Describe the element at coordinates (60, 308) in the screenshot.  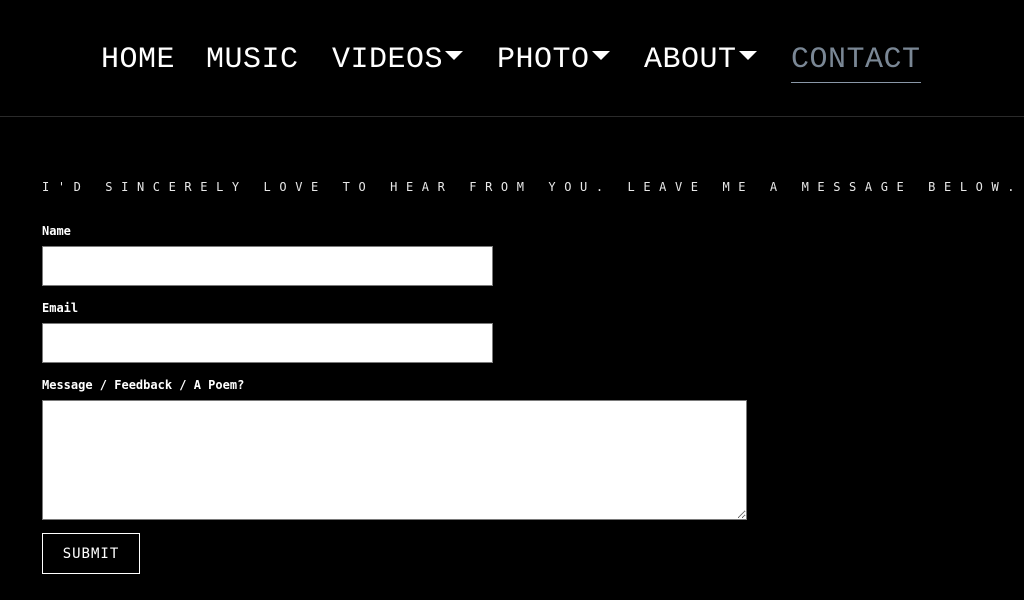
I see `email-label: Email` at that location.